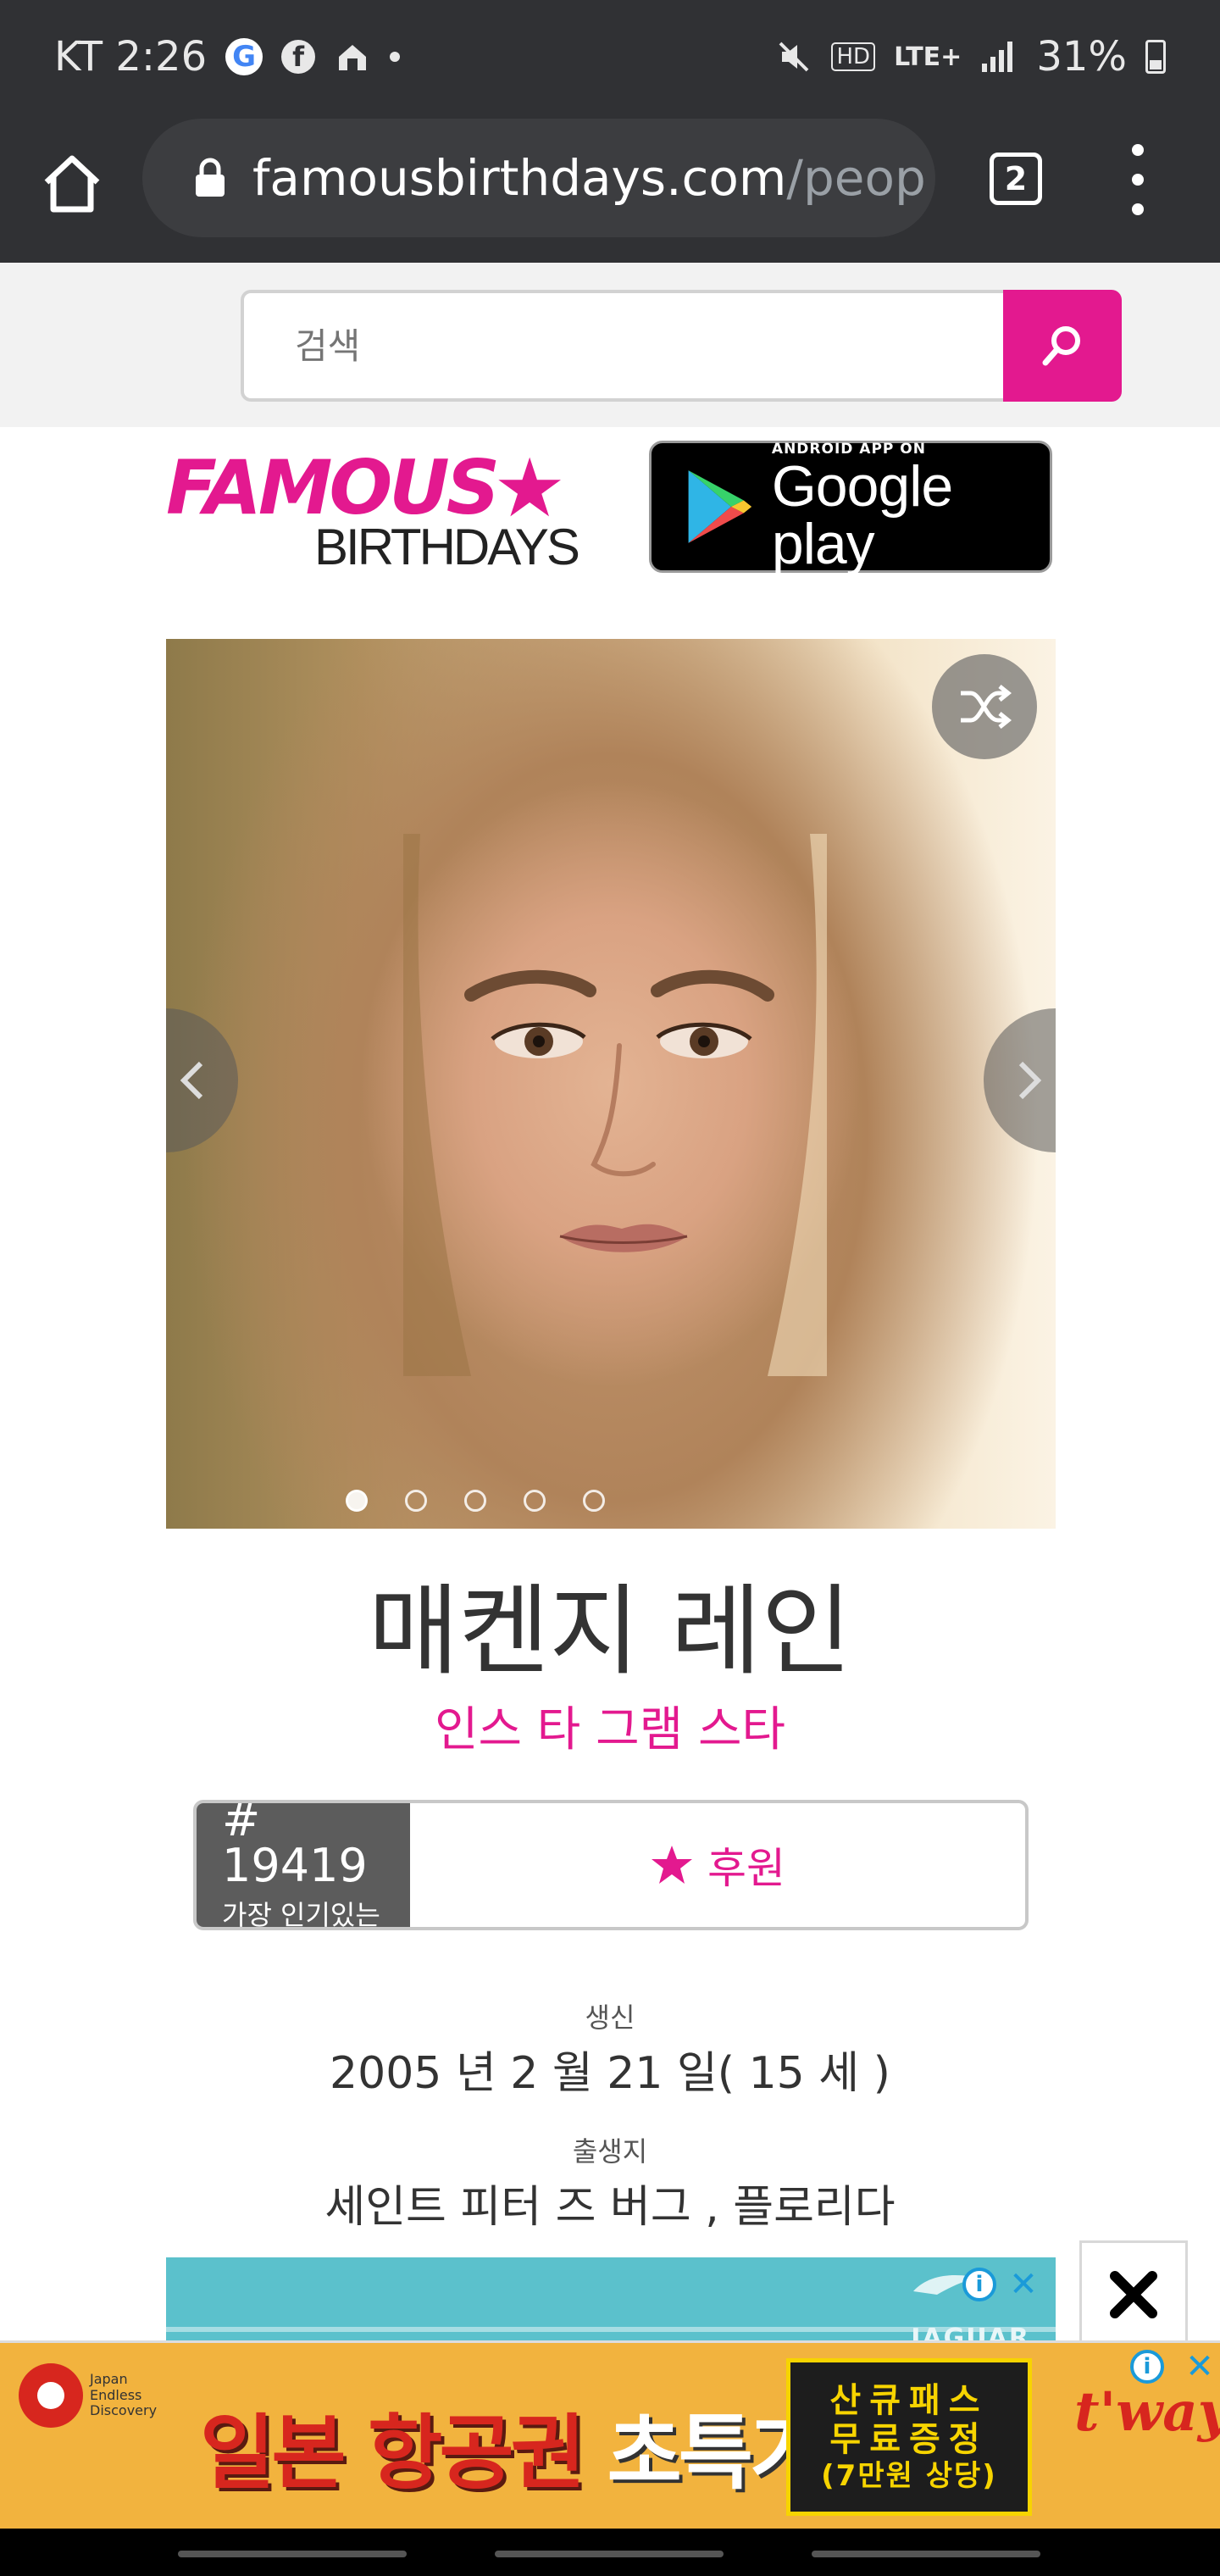 Image resolution: width=1220 pixels, height=2576 pixels. What do you see at coordinates (1016, 179) in the screenshot?
I see `tab-switcher-button: 2` at bounding box center [1016, 179].